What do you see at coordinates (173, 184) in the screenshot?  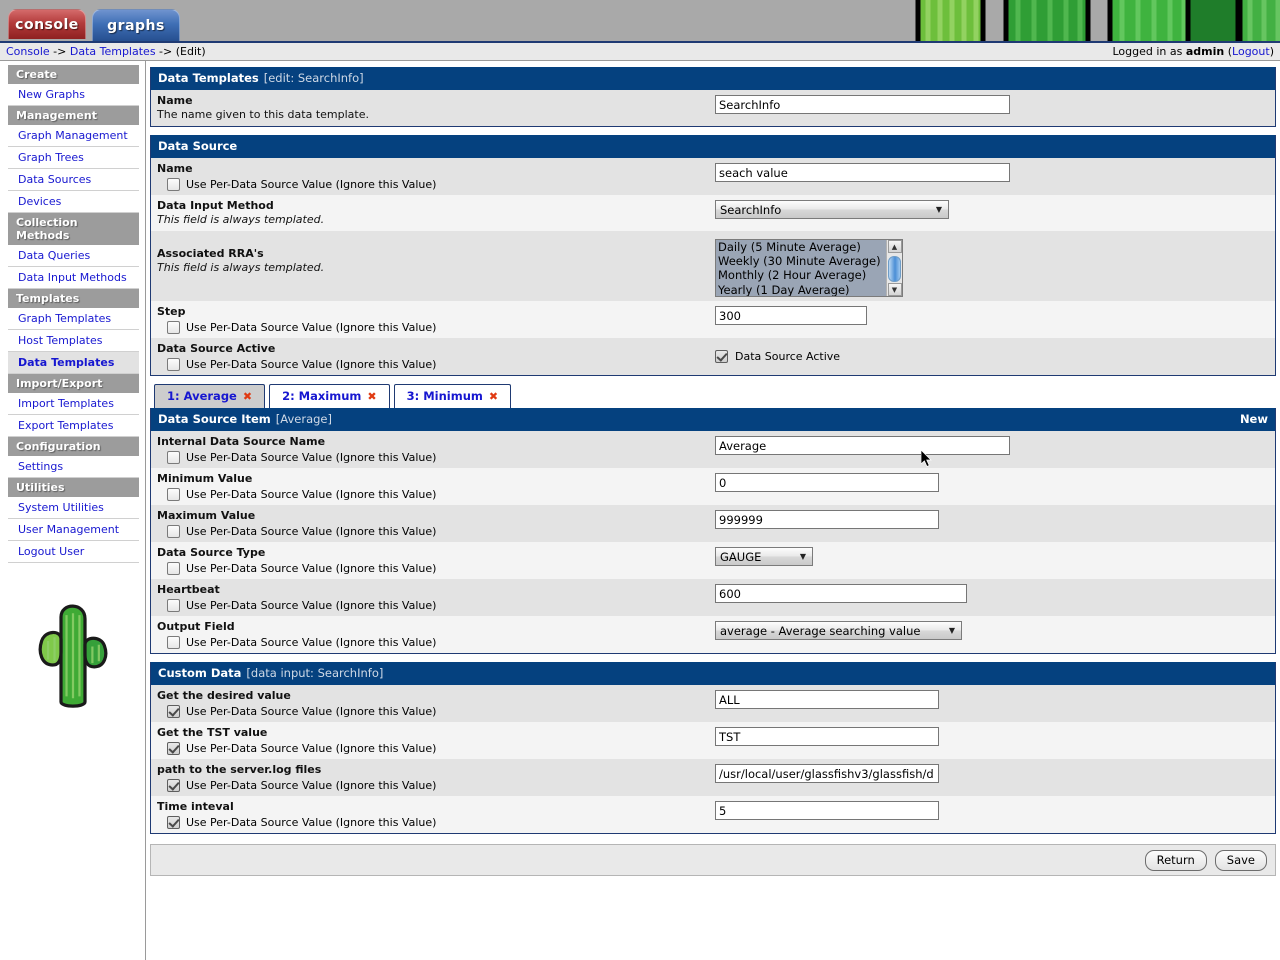 I see `checkbox-per-ds-ds-name` at bounding box center [173, 184].